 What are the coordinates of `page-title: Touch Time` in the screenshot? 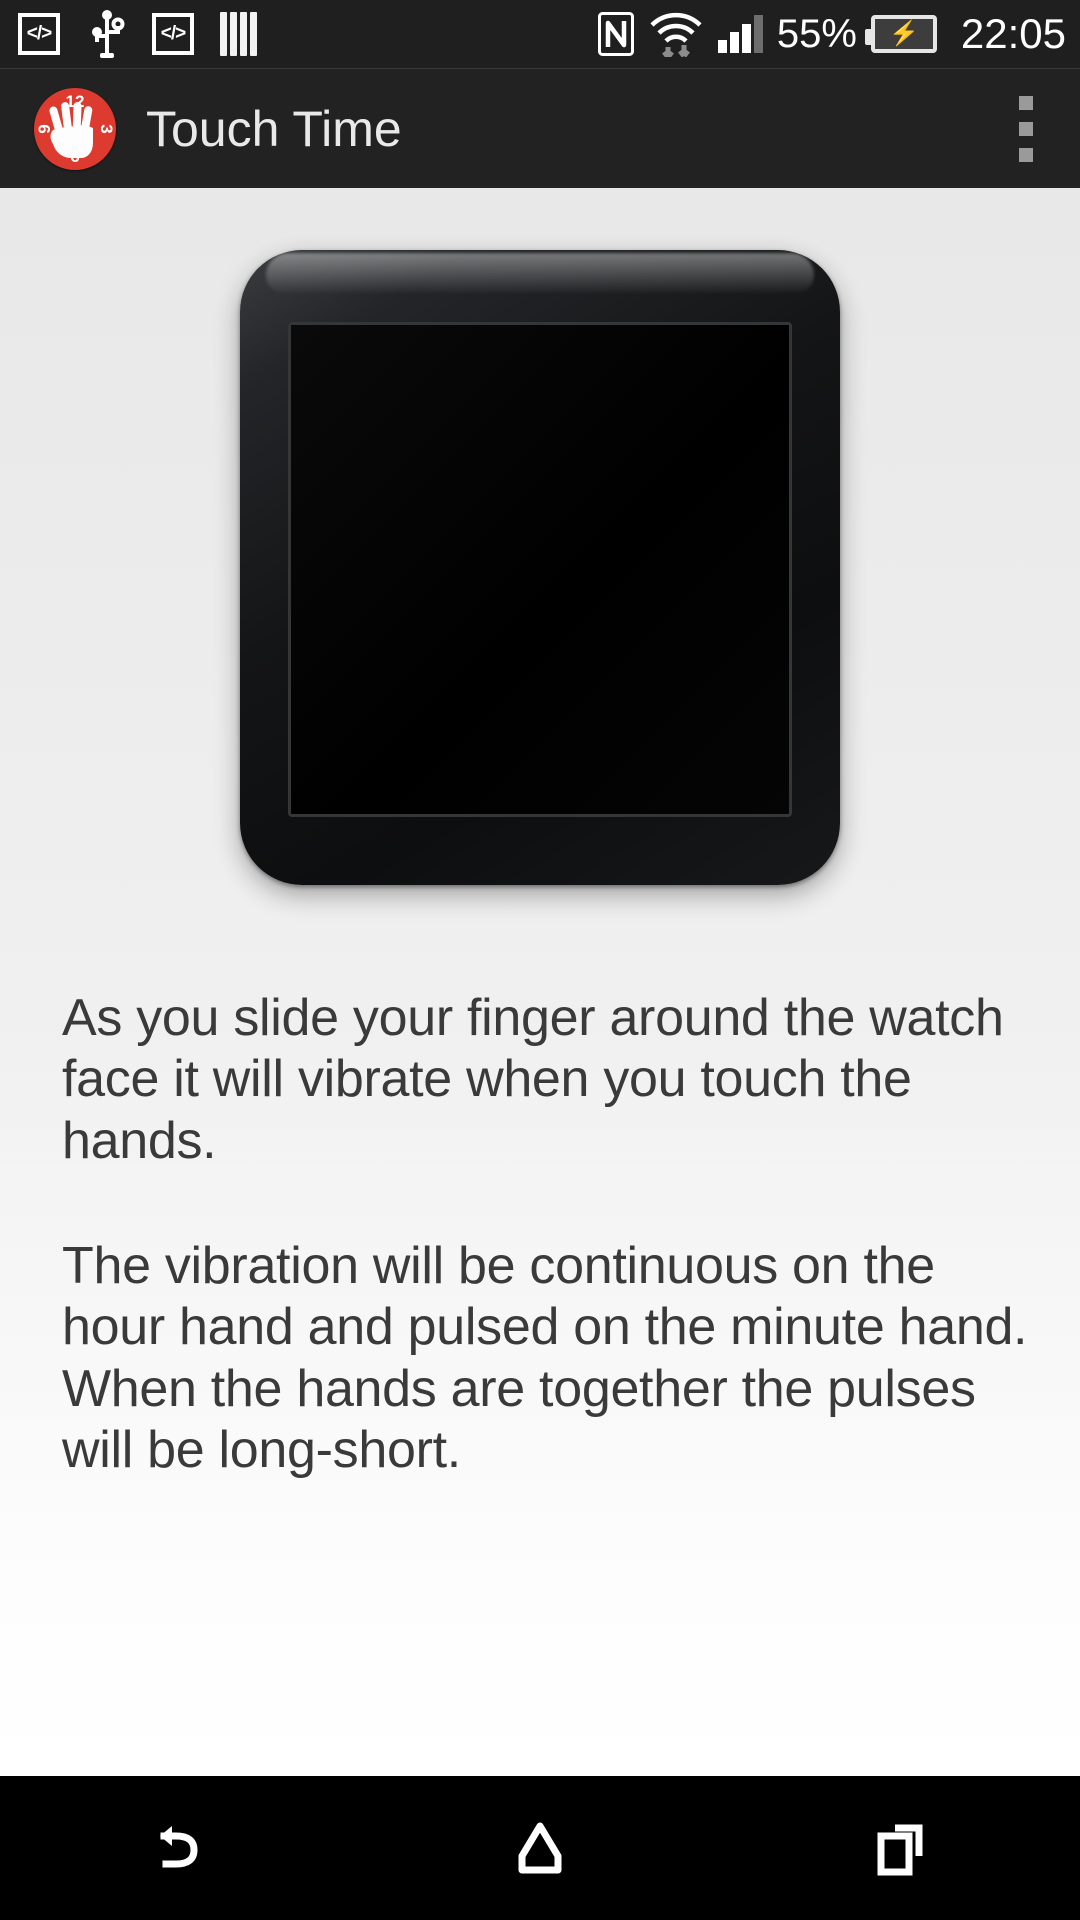 It's located at (274, 128).